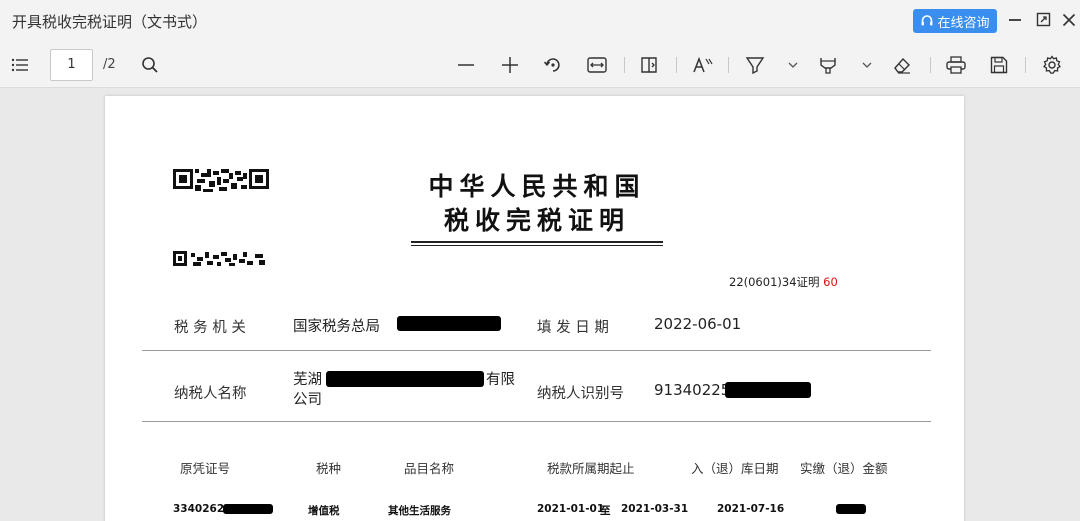  What do you see at coordinates (751, 509) in the screenshot?
I see `storage-date-cell: 2021-07-16` at bounding box center [751, 509].